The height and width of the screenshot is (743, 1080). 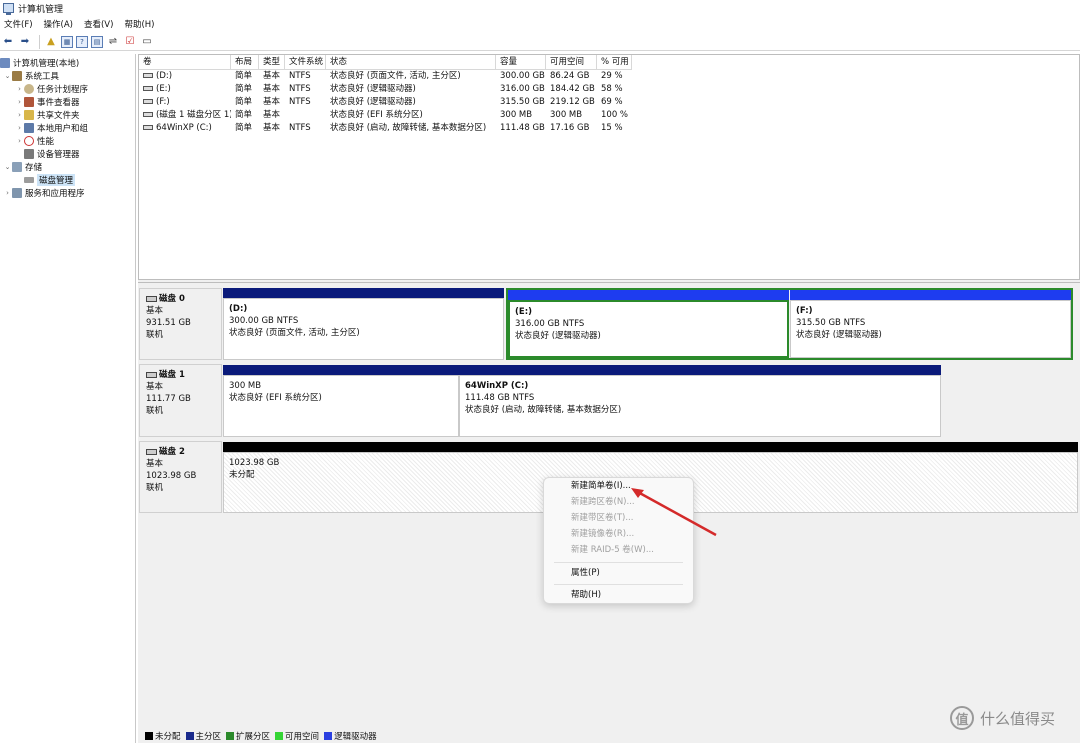 I want to click on legend-label: 可用空间, so click(x=302, y=736).